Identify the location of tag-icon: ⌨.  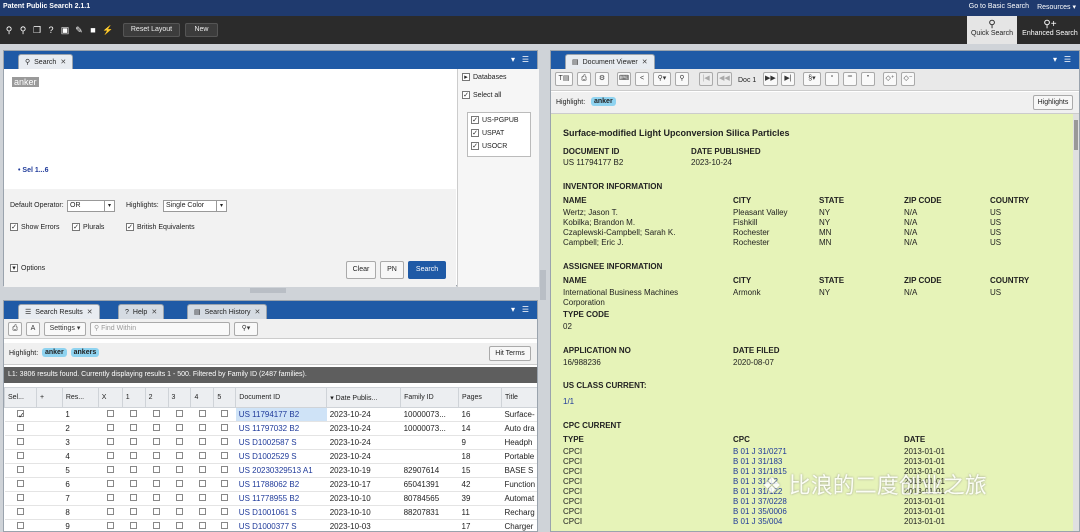
(624, 79).